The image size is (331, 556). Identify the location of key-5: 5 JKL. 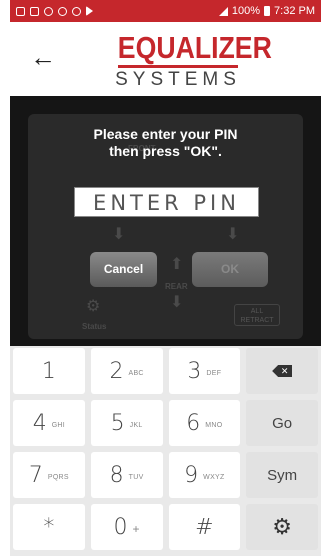
(126, 423).